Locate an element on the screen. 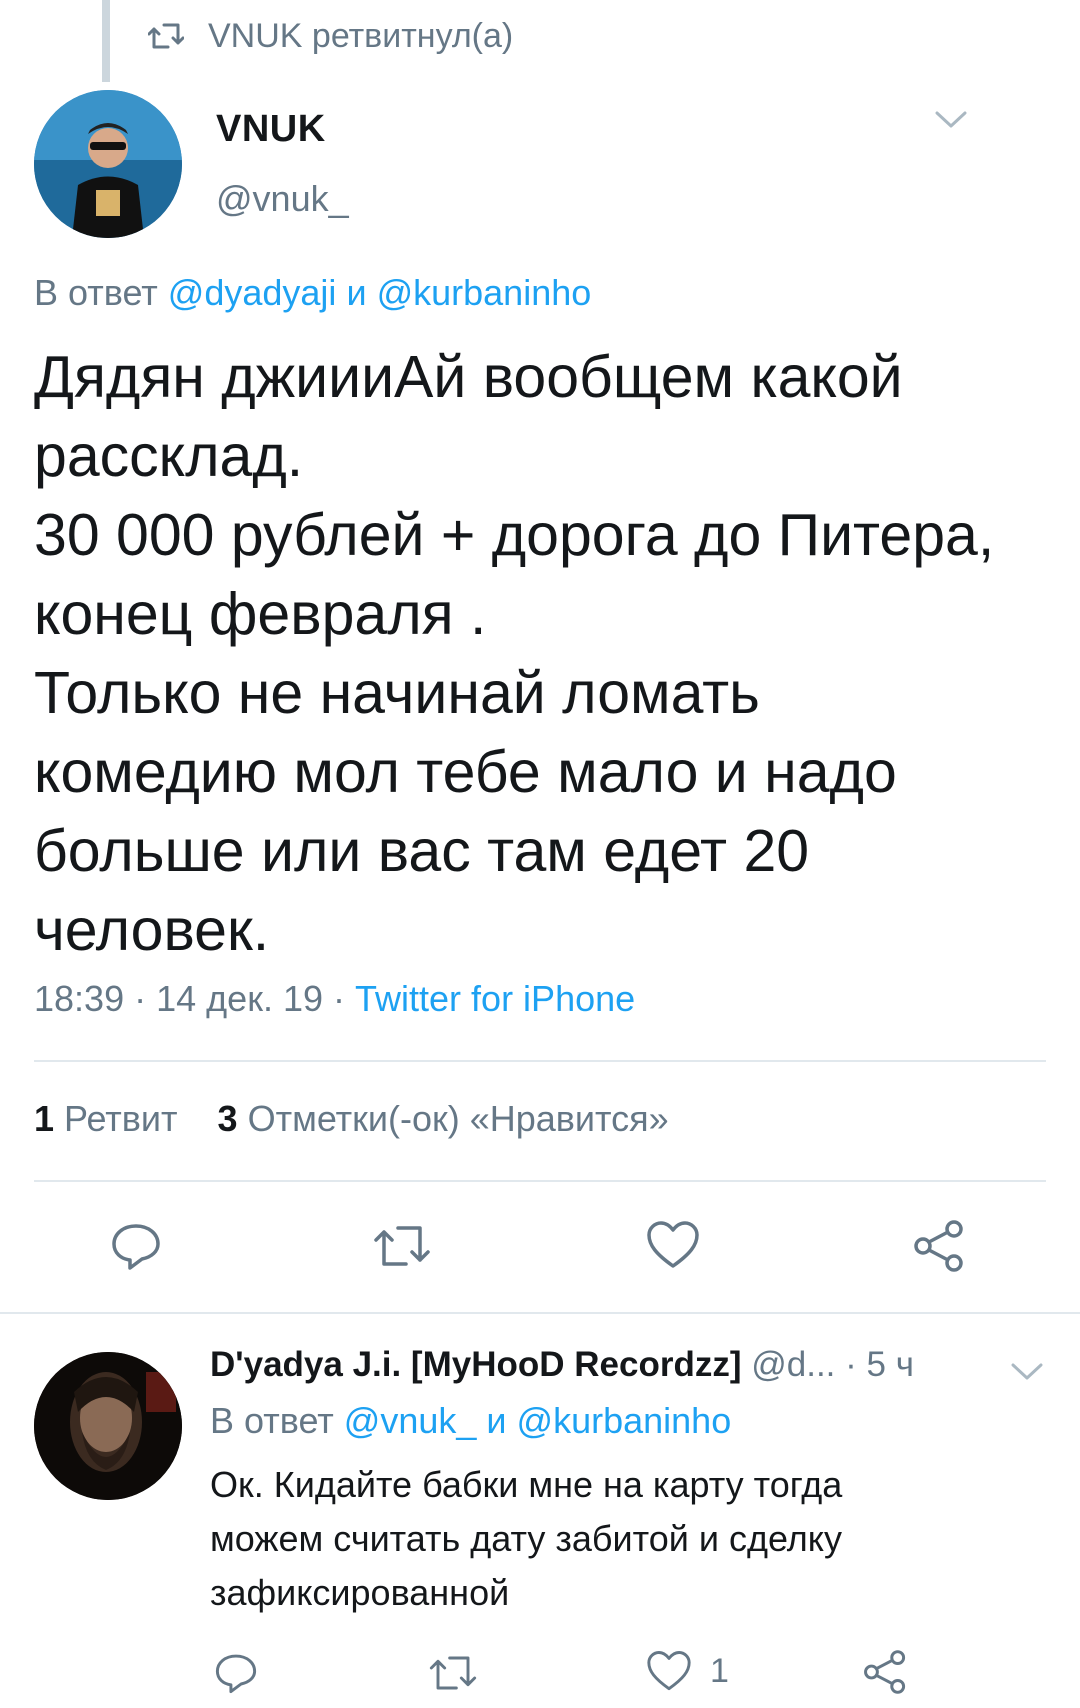 The width and height of the screenshot is (1080, 1708). display-name: VNUK is located at coordinates (271, 129).